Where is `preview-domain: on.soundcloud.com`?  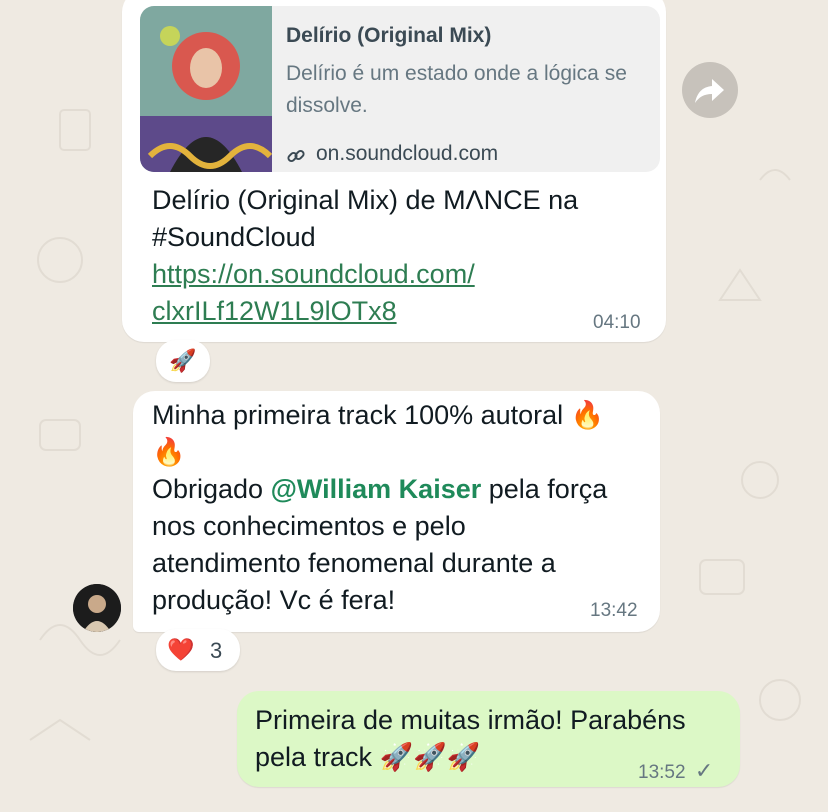 preview-domain: on.soundcloud.com is located at coordinates (407, 153).